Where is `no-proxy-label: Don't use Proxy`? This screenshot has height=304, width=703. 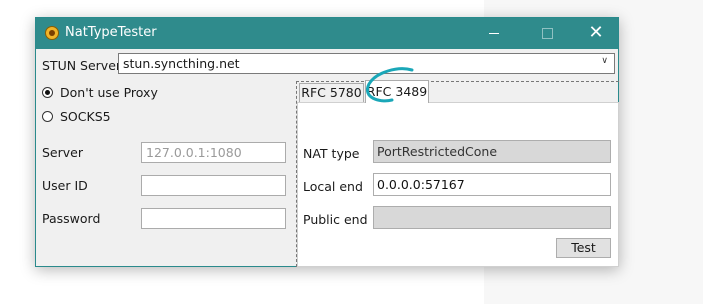 no-proxy-label: Don't use Proxy is located at coordinates (109, 92).